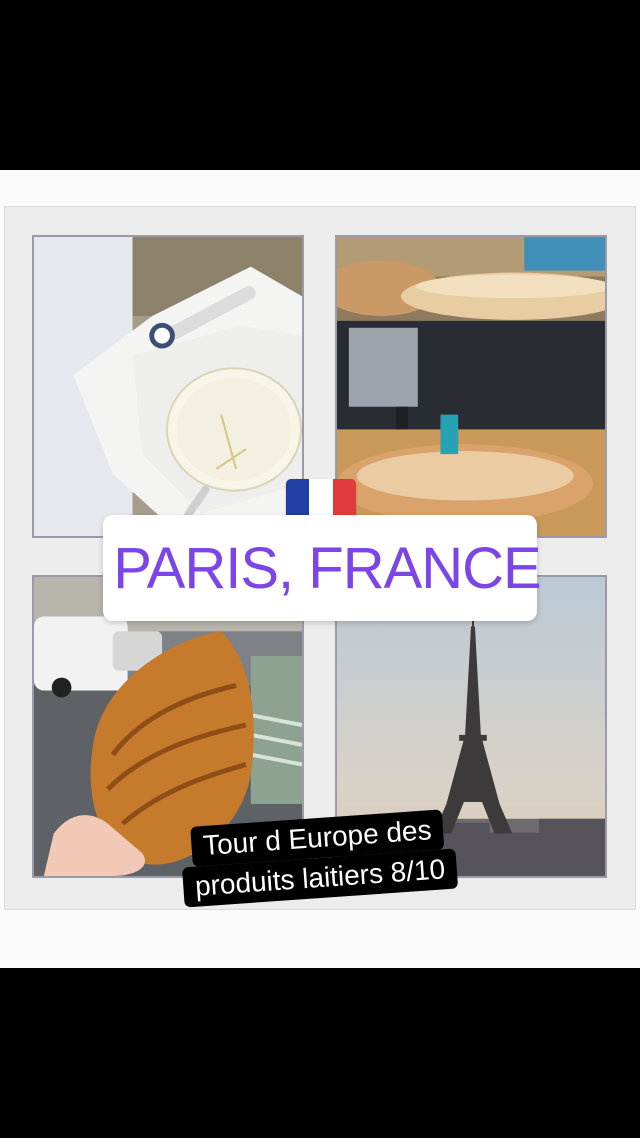  I want to click on location-sticker: PARIS, FRANCE, so click(322, 568).